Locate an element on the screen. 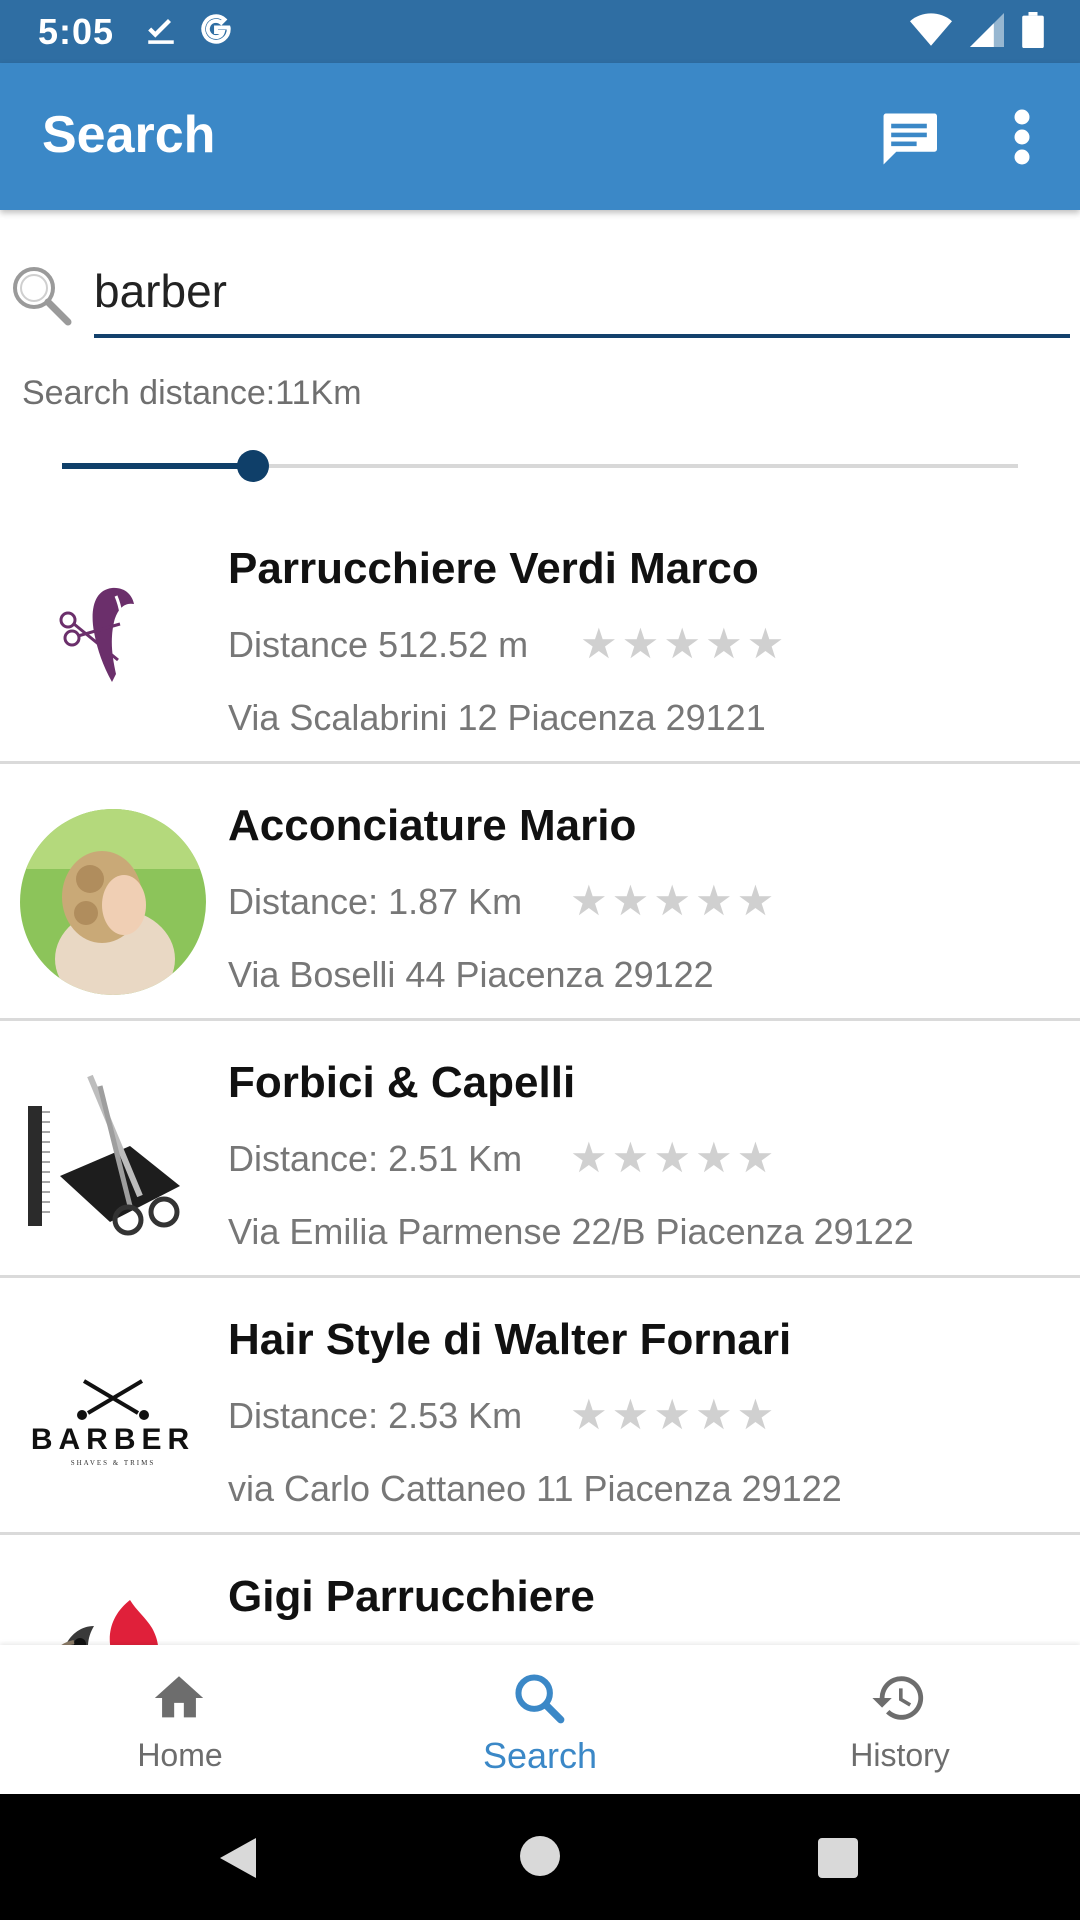 Image resolution: width=1080 pixels, height=1920 pixels. home-icon is located at coordinates (179, 1698).